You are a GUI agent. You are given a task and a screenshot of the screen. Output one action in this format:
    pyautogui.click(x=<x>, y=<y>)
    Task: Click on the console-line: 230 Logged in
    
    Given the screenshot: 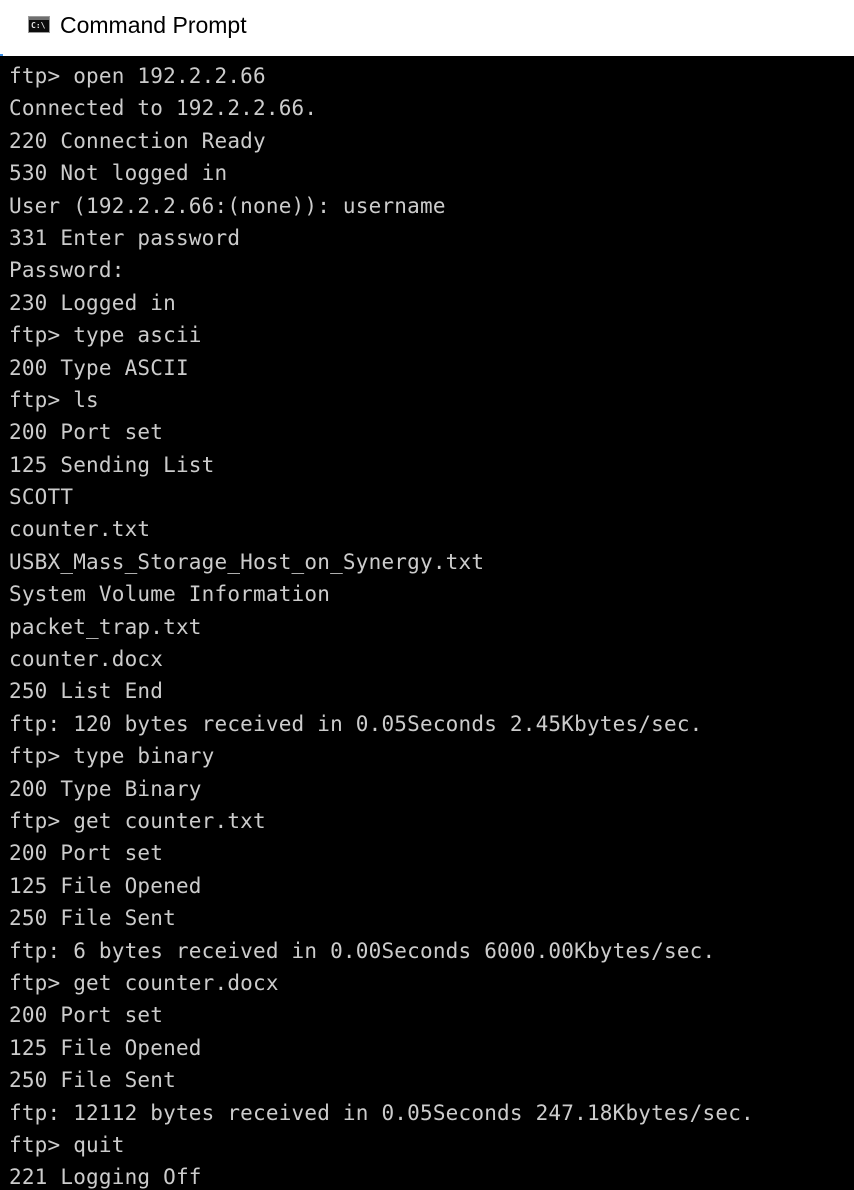 What is the action you would take?
    pyautogui.click(x=92, y=302)
    